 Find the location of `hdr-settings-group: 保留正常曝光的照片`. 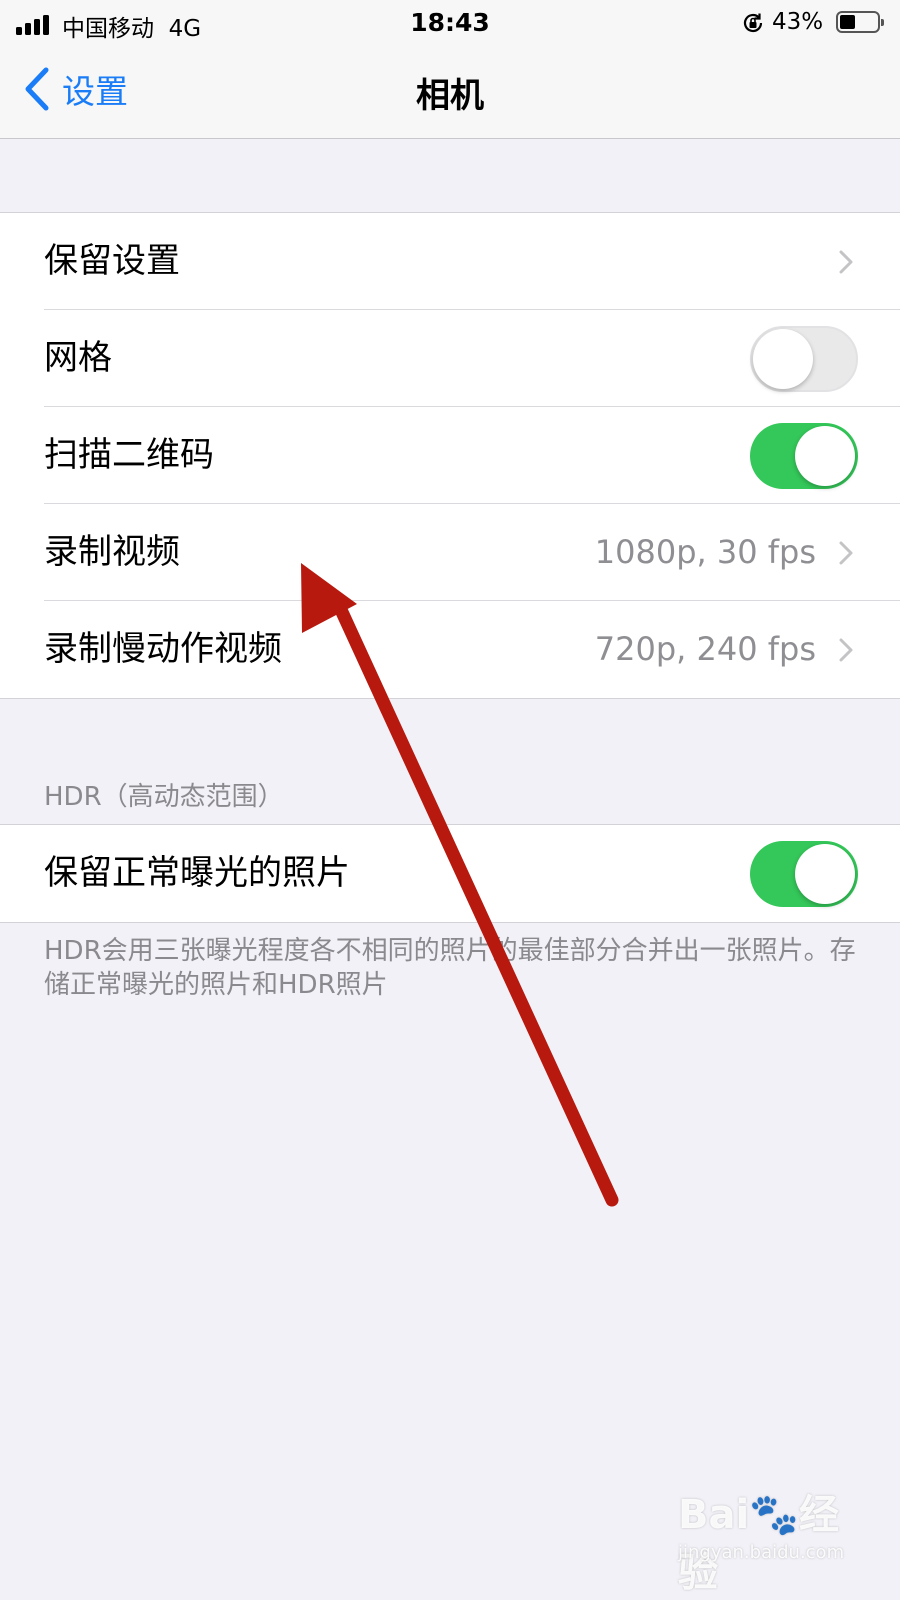

hdr-settings-group: 保留正常曝光的照片 is located at coordinates (450, 873).